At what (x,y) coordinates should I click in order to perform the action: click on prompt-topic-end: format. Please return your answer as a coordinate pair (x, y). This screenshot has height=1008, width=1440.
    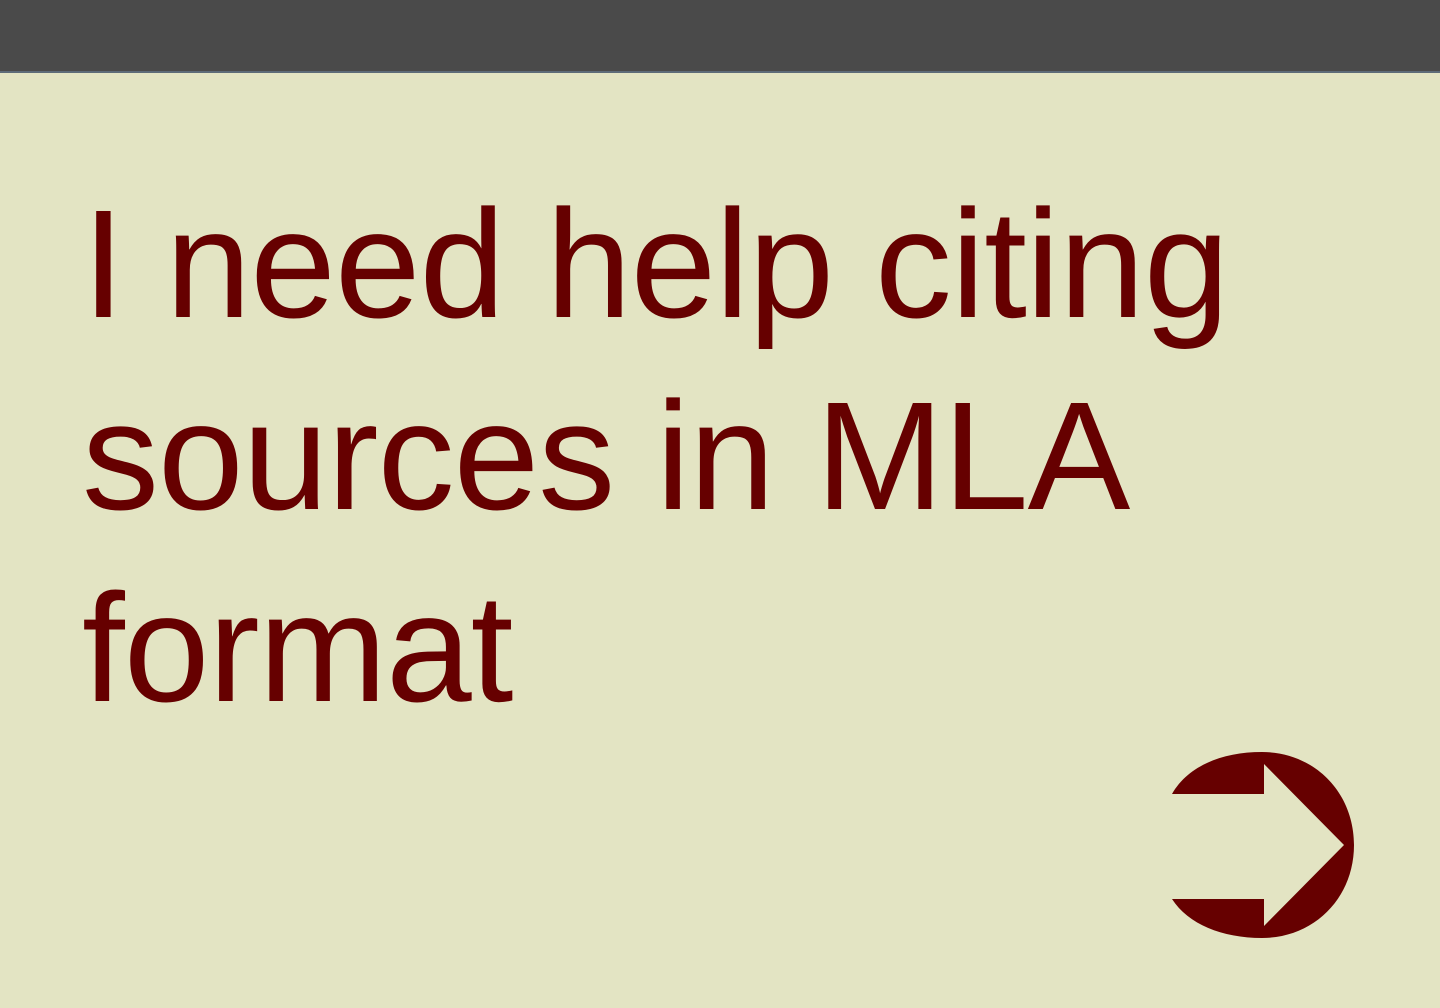
    Looking at the image, I should click on (297, 648).